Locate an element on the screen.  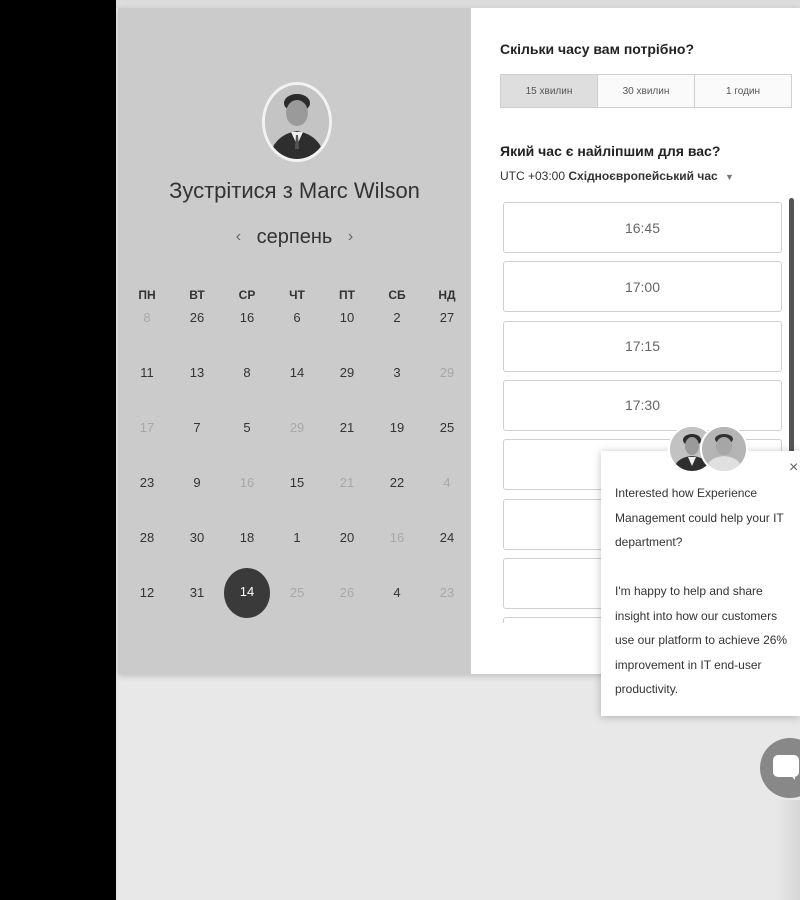
time-question: Який час є найліпшим для вас? is located at coordinates (610, 151).